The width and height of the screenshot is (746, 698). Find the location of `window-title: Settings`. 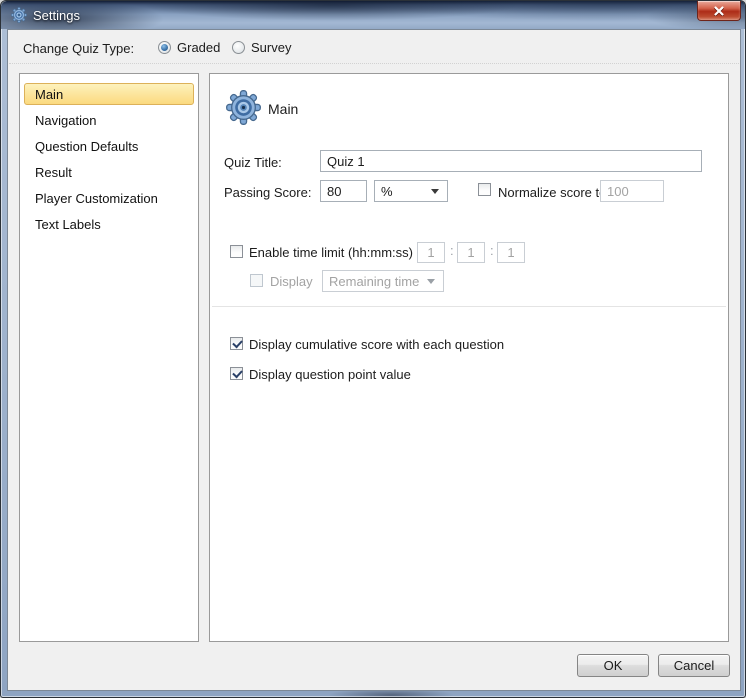

window-title: Settings is located at coordinates (56, 15).